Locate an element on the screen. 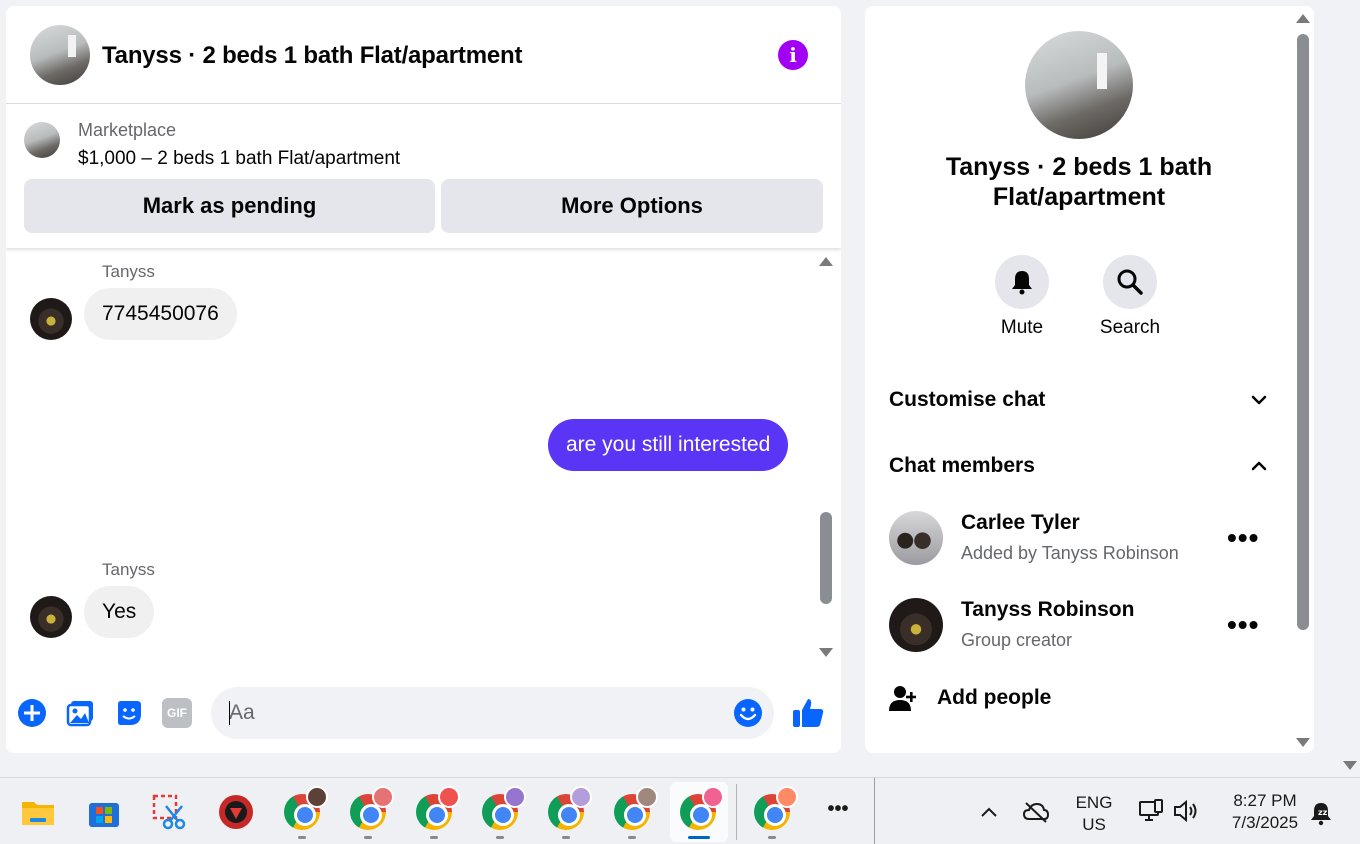 The width and height of the screenshot is (1360, 844). onedrive-offline-icon is located at coordinates (1036, 812).